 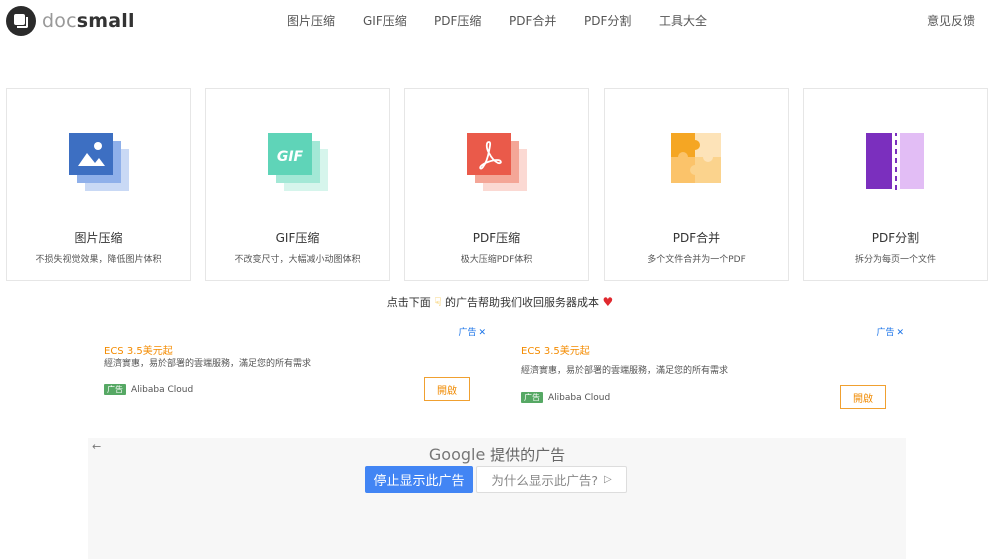 I want to click on heart-icon: ♥, so click(x=608, y=302).